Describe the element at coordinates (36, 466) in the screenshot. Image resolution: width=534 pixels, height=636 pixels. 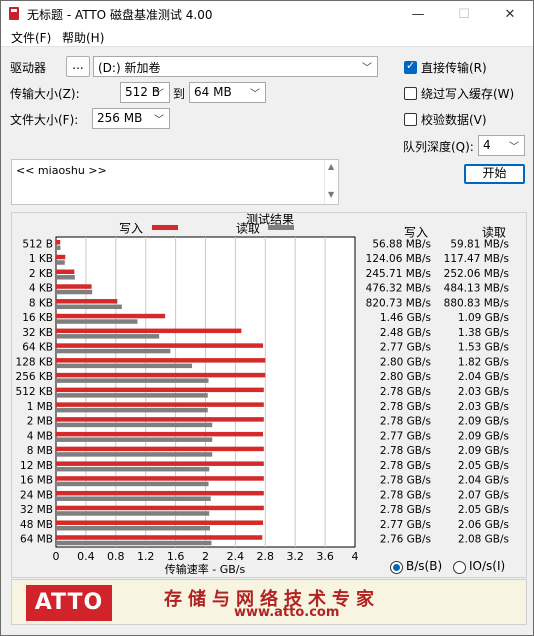
I see `y-category-label: 12 MB` at that location.